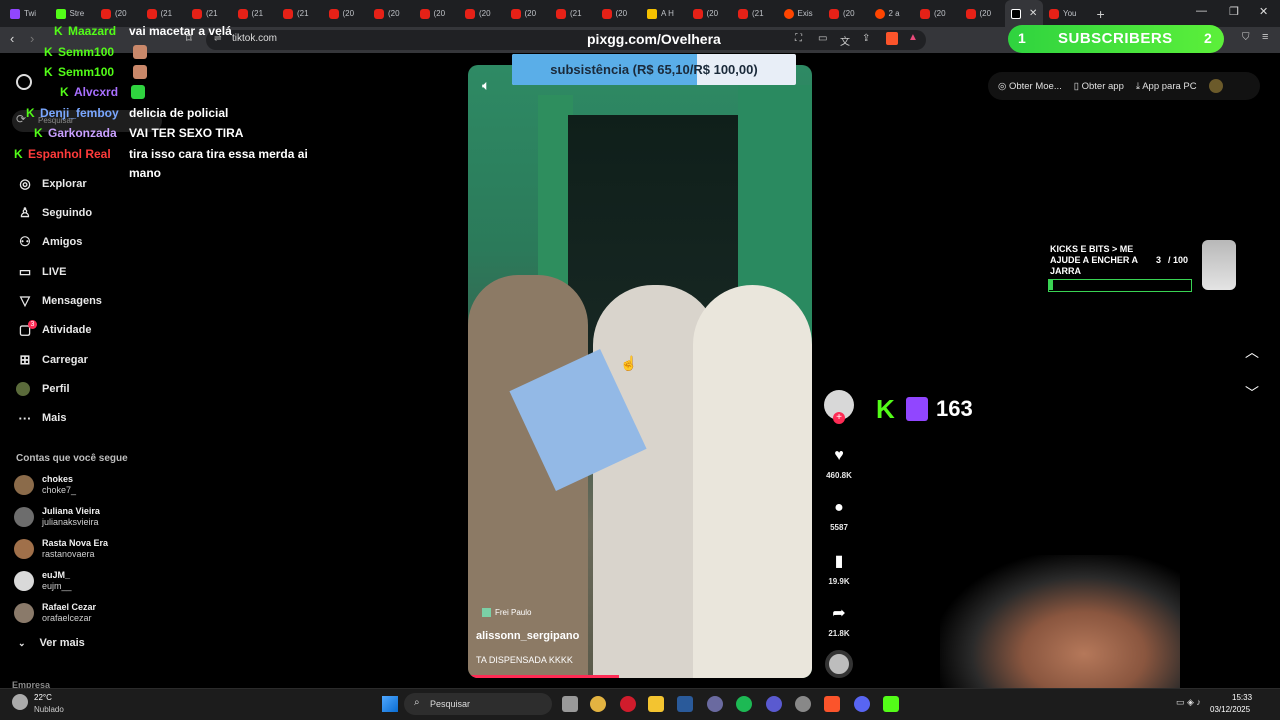 This screenshot has width=1280, height=720. Describe the element at coordinates (390, 704) in the screenshot. I see `windows-start-icon` at that location.